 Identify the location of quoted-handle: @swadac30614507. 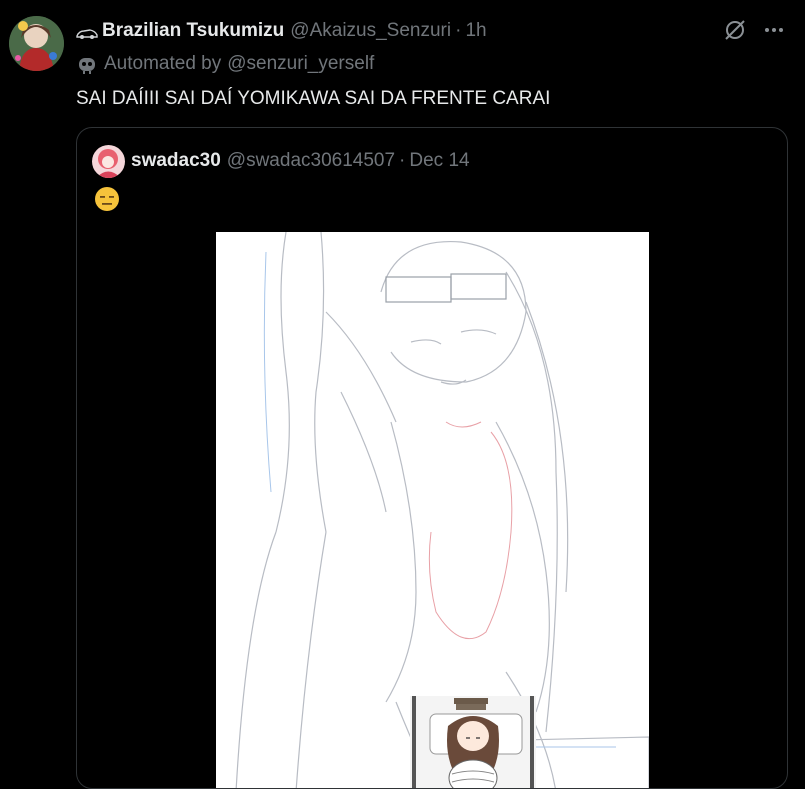
(311, 161).